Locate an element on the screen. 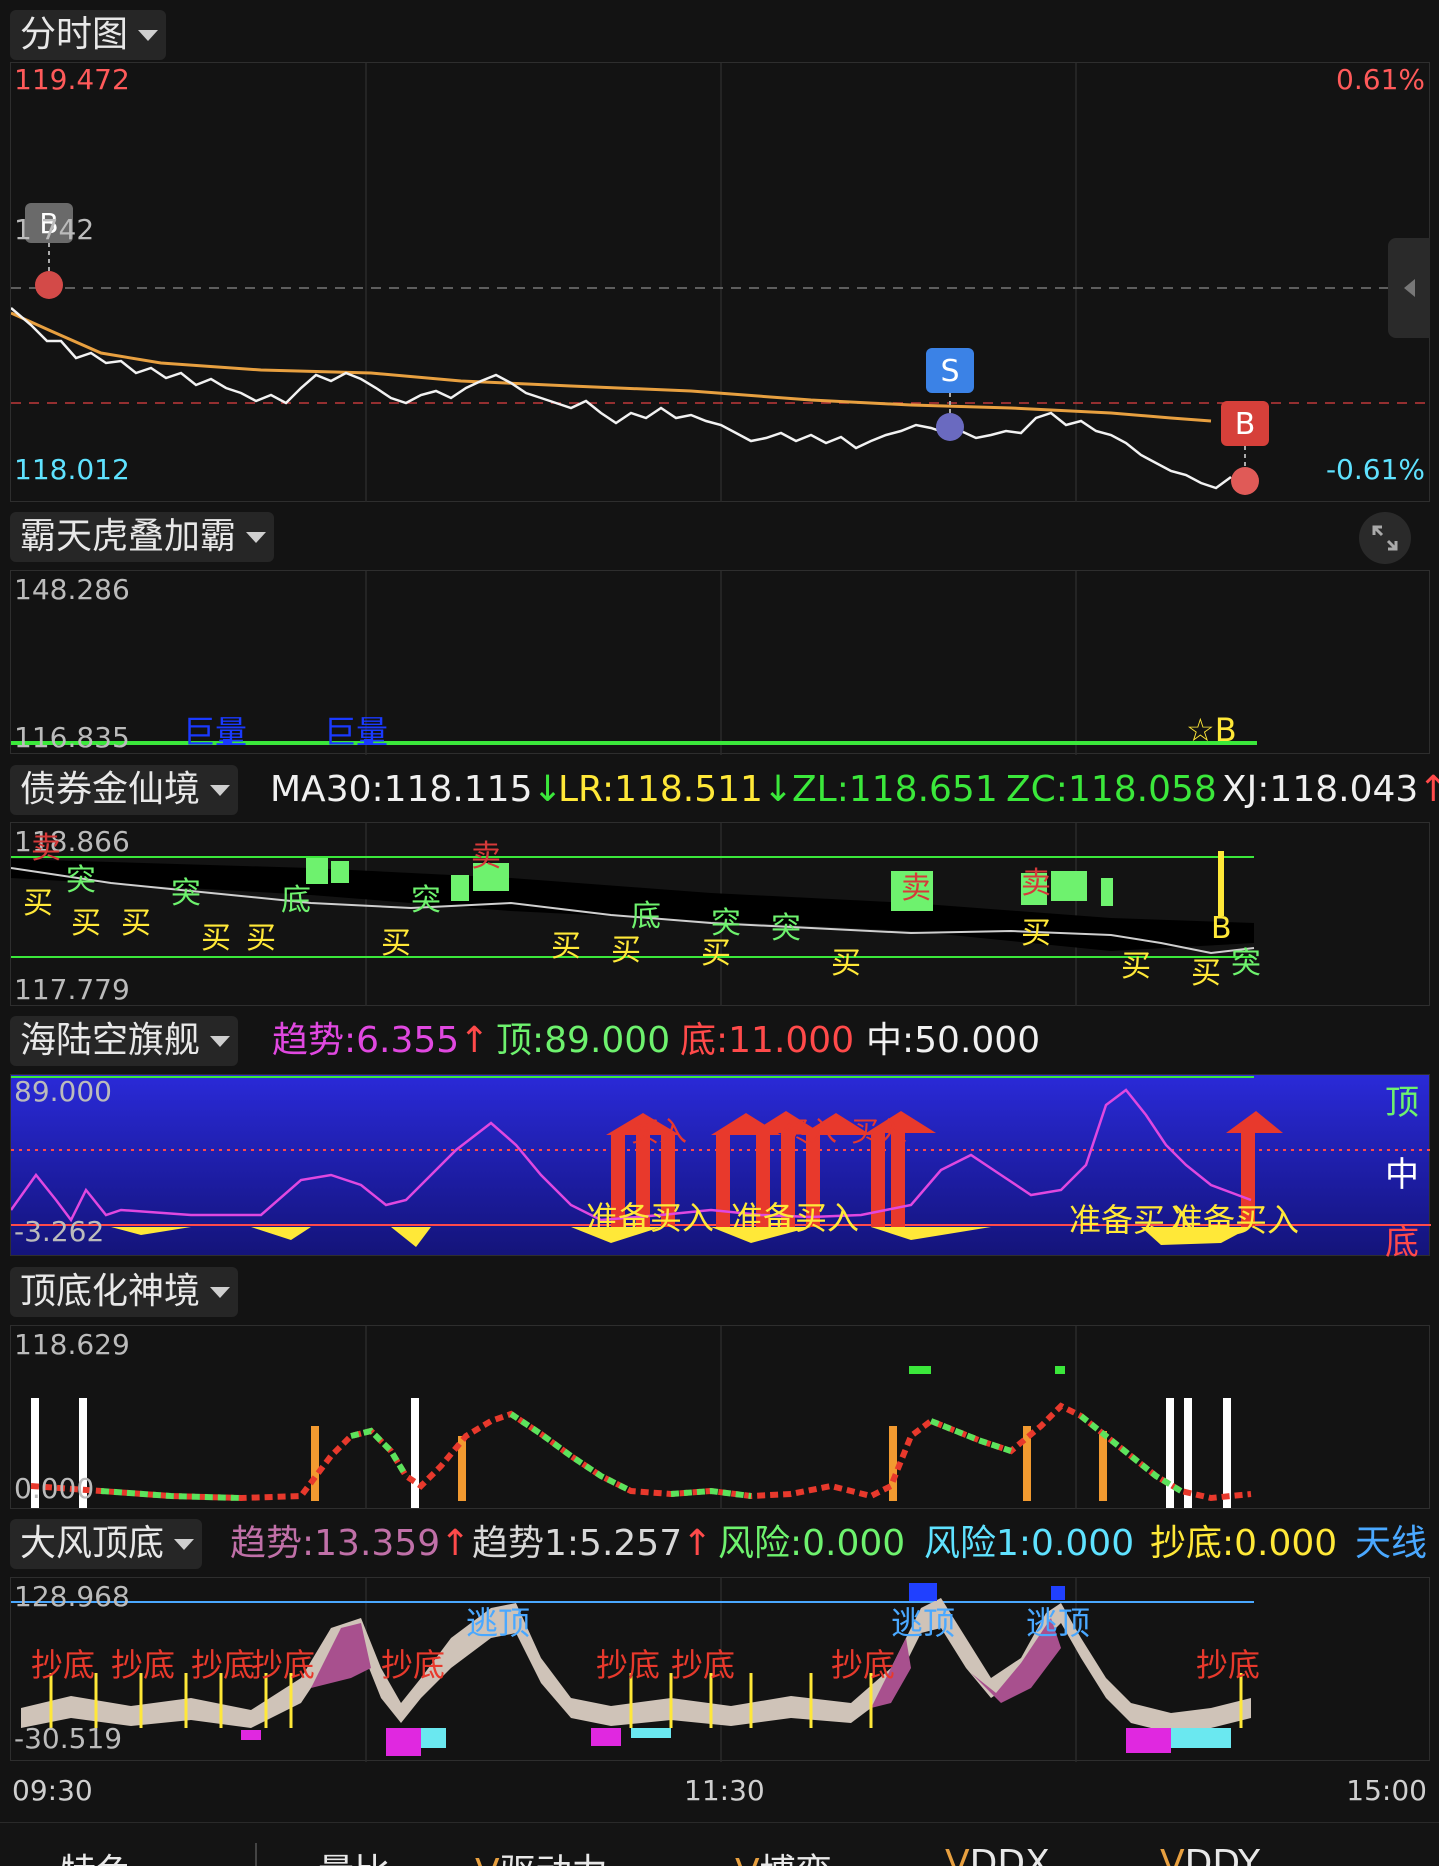  indicator-panel-5-header: 顶底化神境 is located at coordinates (719, 1287).